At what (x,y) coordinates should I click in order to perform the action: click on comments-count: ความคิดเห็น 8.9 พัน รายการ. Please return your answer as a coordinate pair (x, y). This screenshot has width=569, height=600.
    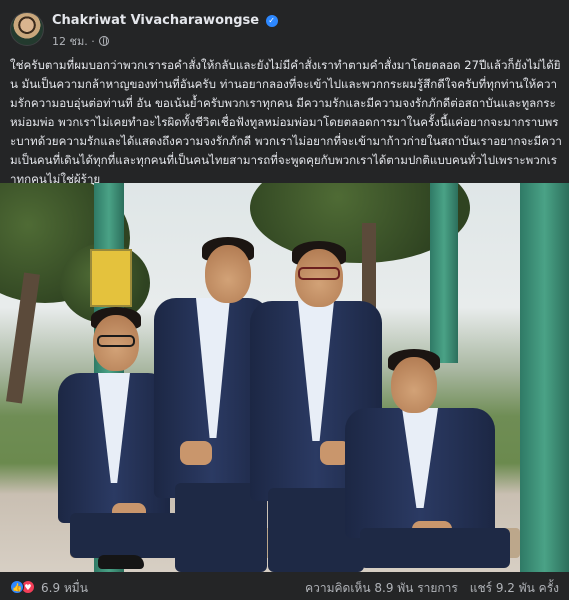
    Looking at the image, I should click on (381, 588).